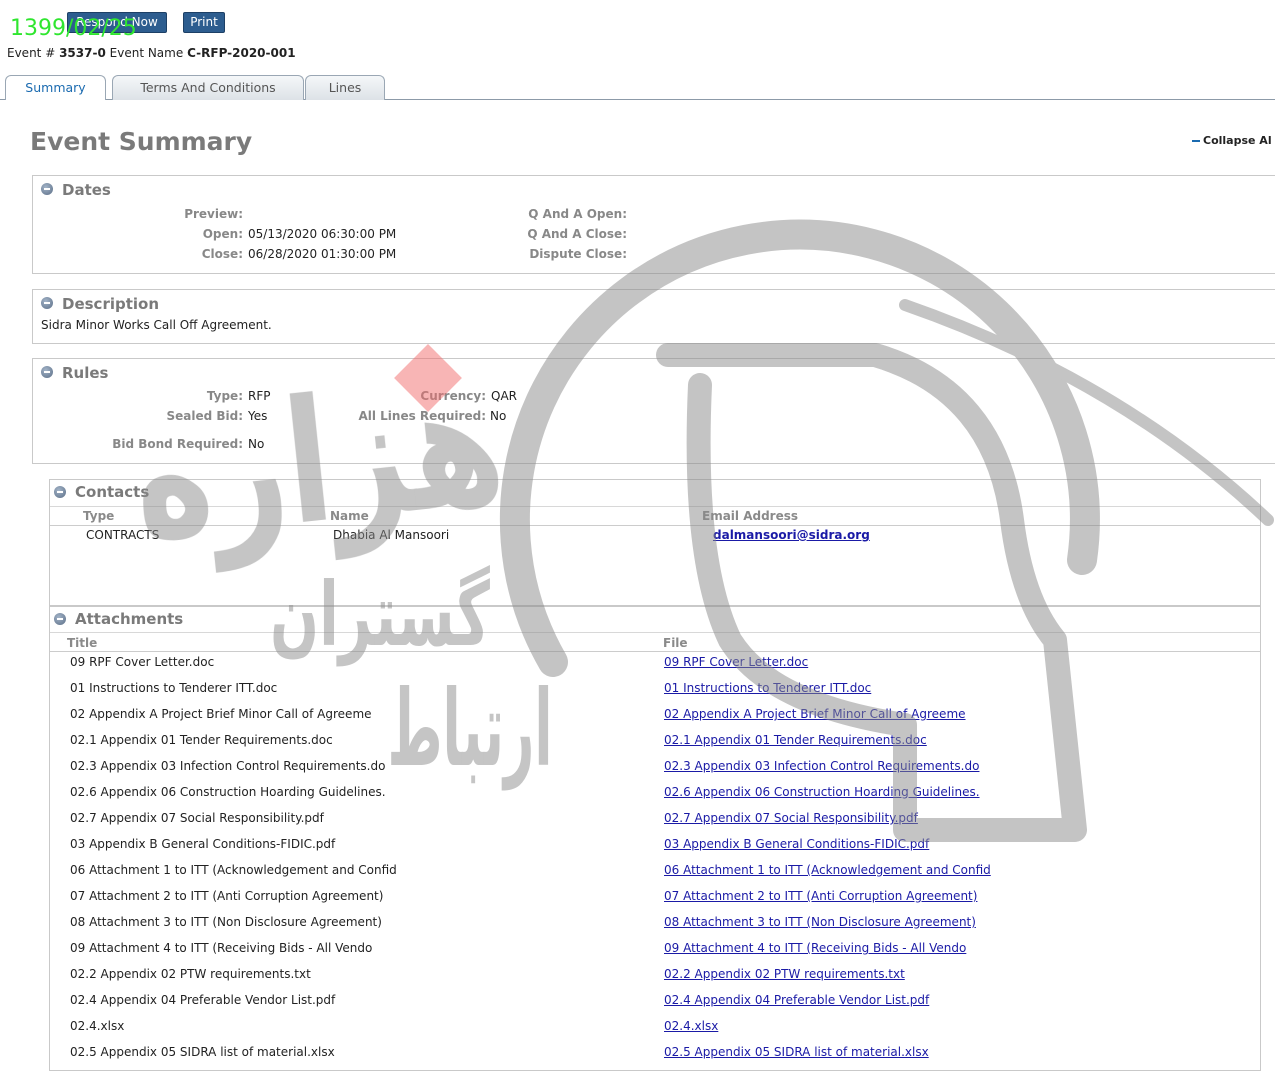 This screenshot has width=1275, height=1076. What do you see at coordinates (224, 396) in the screenshot?
I see `type-label: Type:` at bounding box center [224, 396].